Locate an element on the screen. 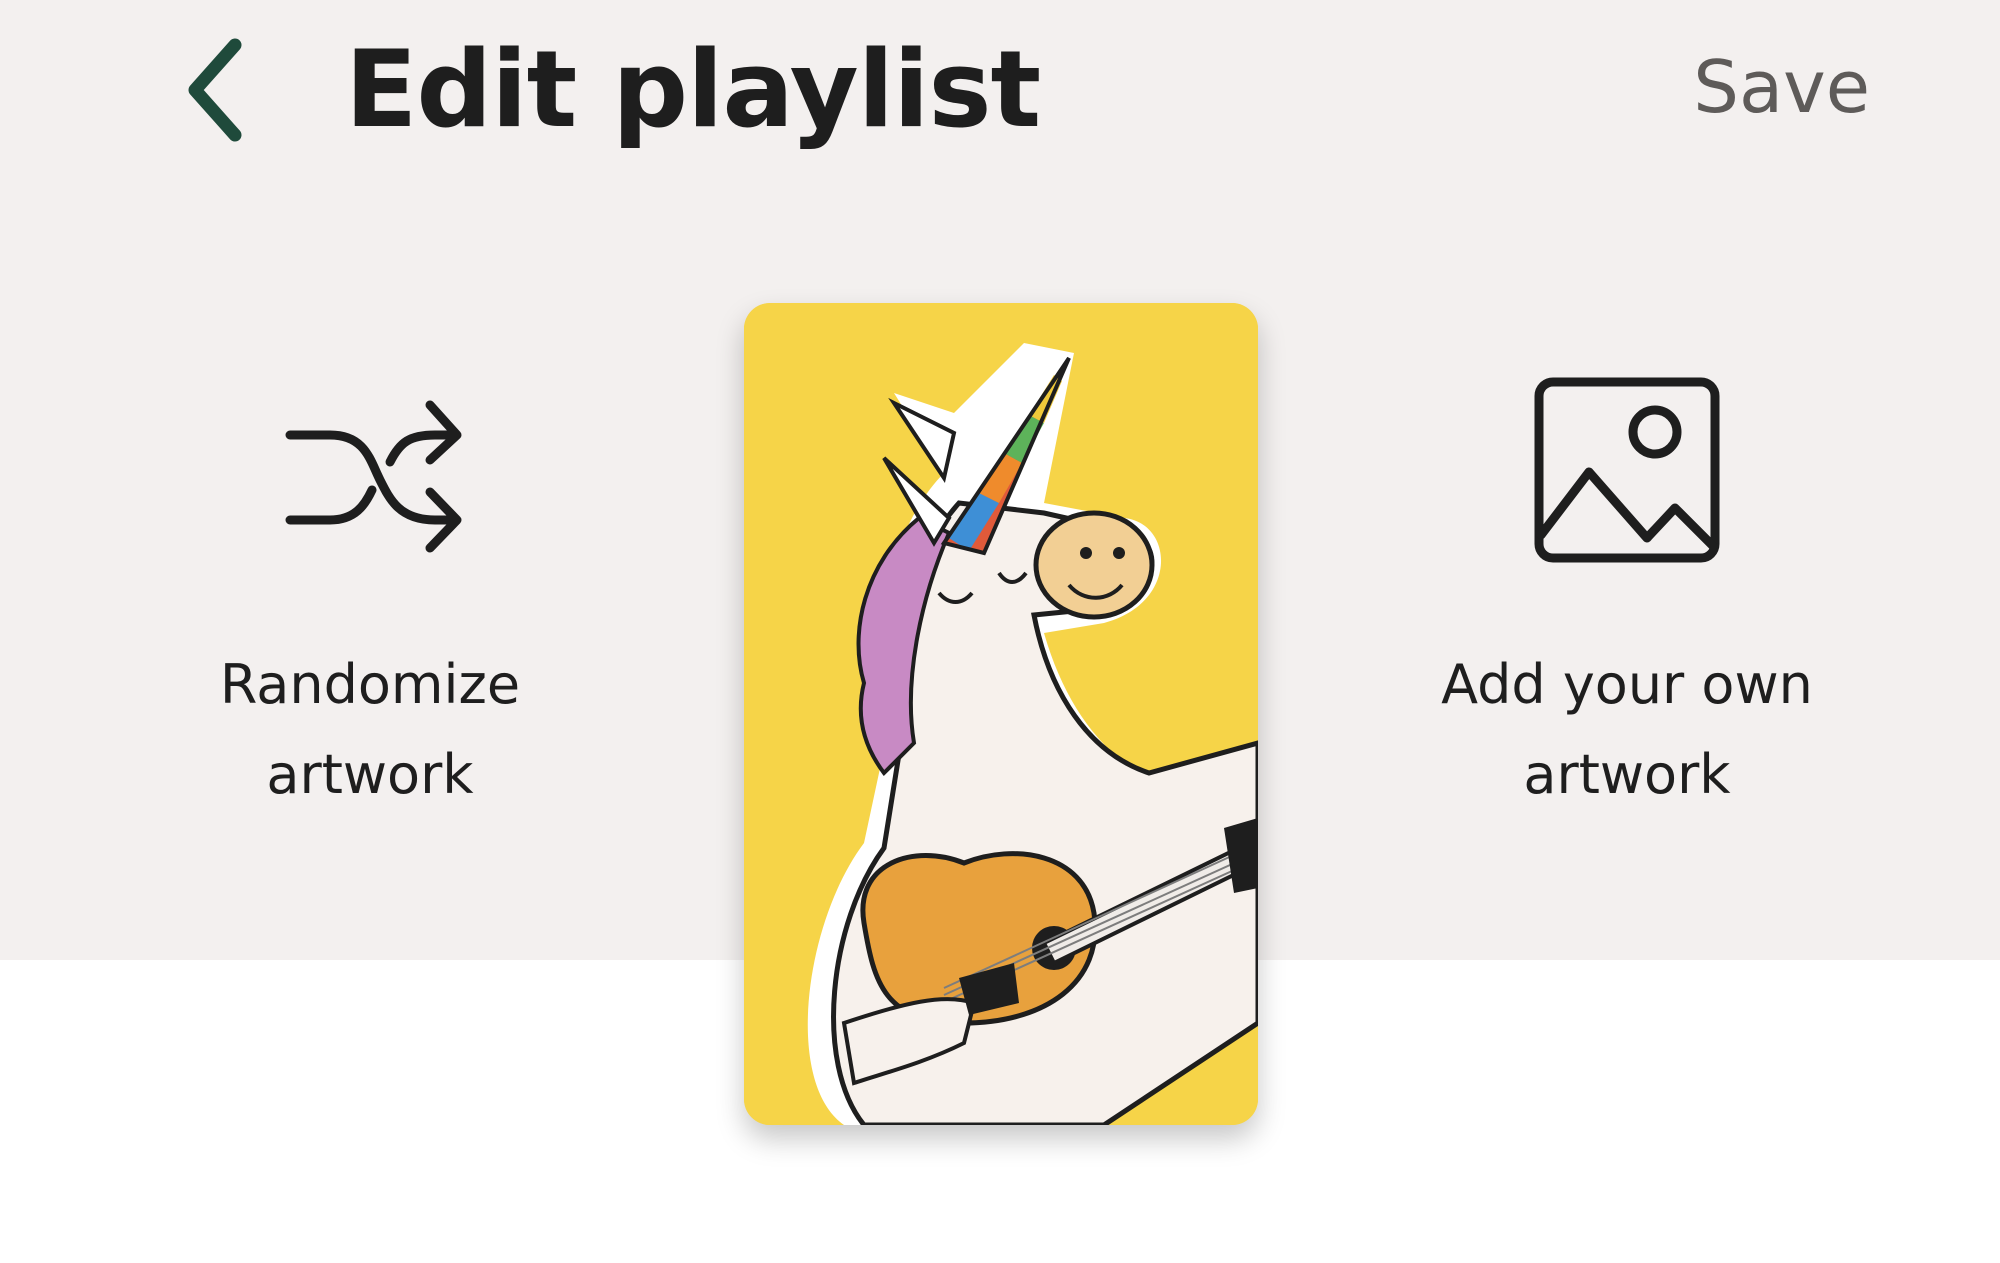 The height and width of the screenshot is (1263, 2000). back-button is located at coordinates (215, 90).